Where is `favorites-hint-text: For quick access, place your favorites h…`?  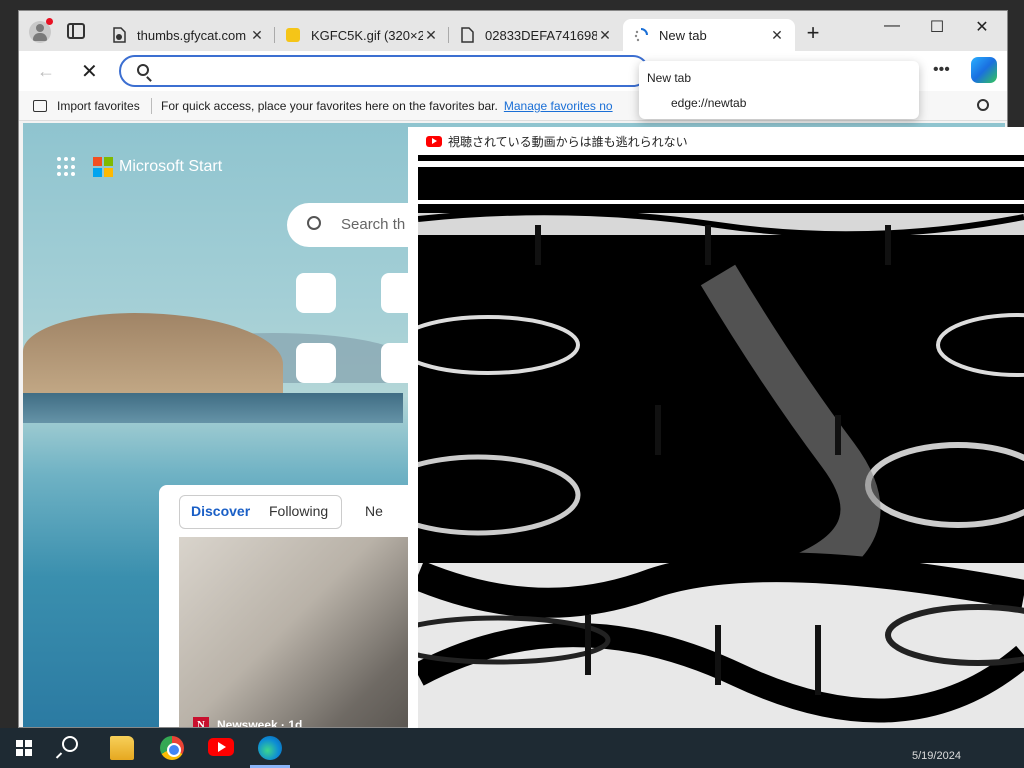
favorites-hint-text: For quick access, place your favorites h… is located at coordinates (329, 106).